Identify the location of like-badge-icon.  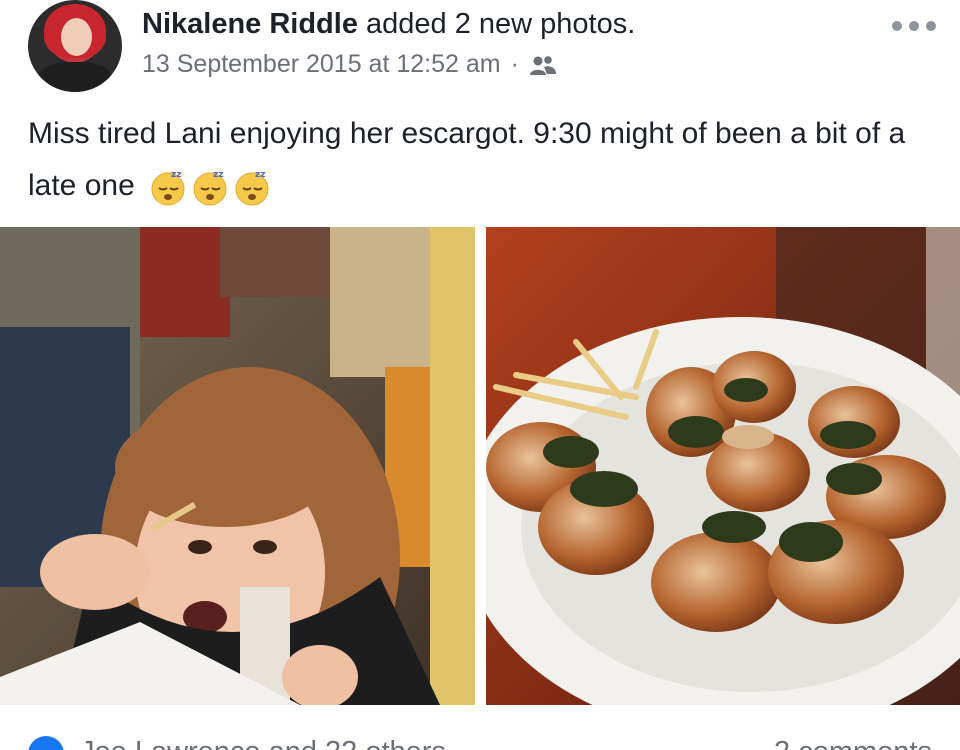
(46, 743).